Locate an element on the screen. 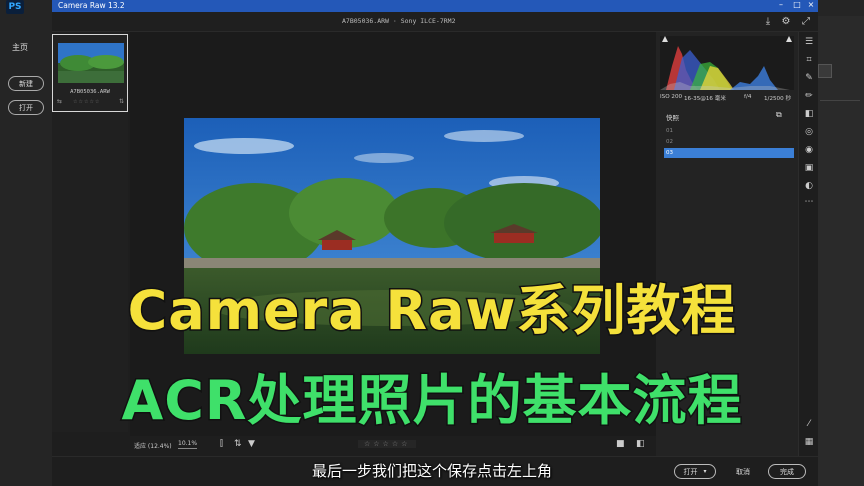 The width and height of the screenshot is (864, 486). thumbnail-rating: ☆☆☆☆☆ is located at coordinates (86, 102).